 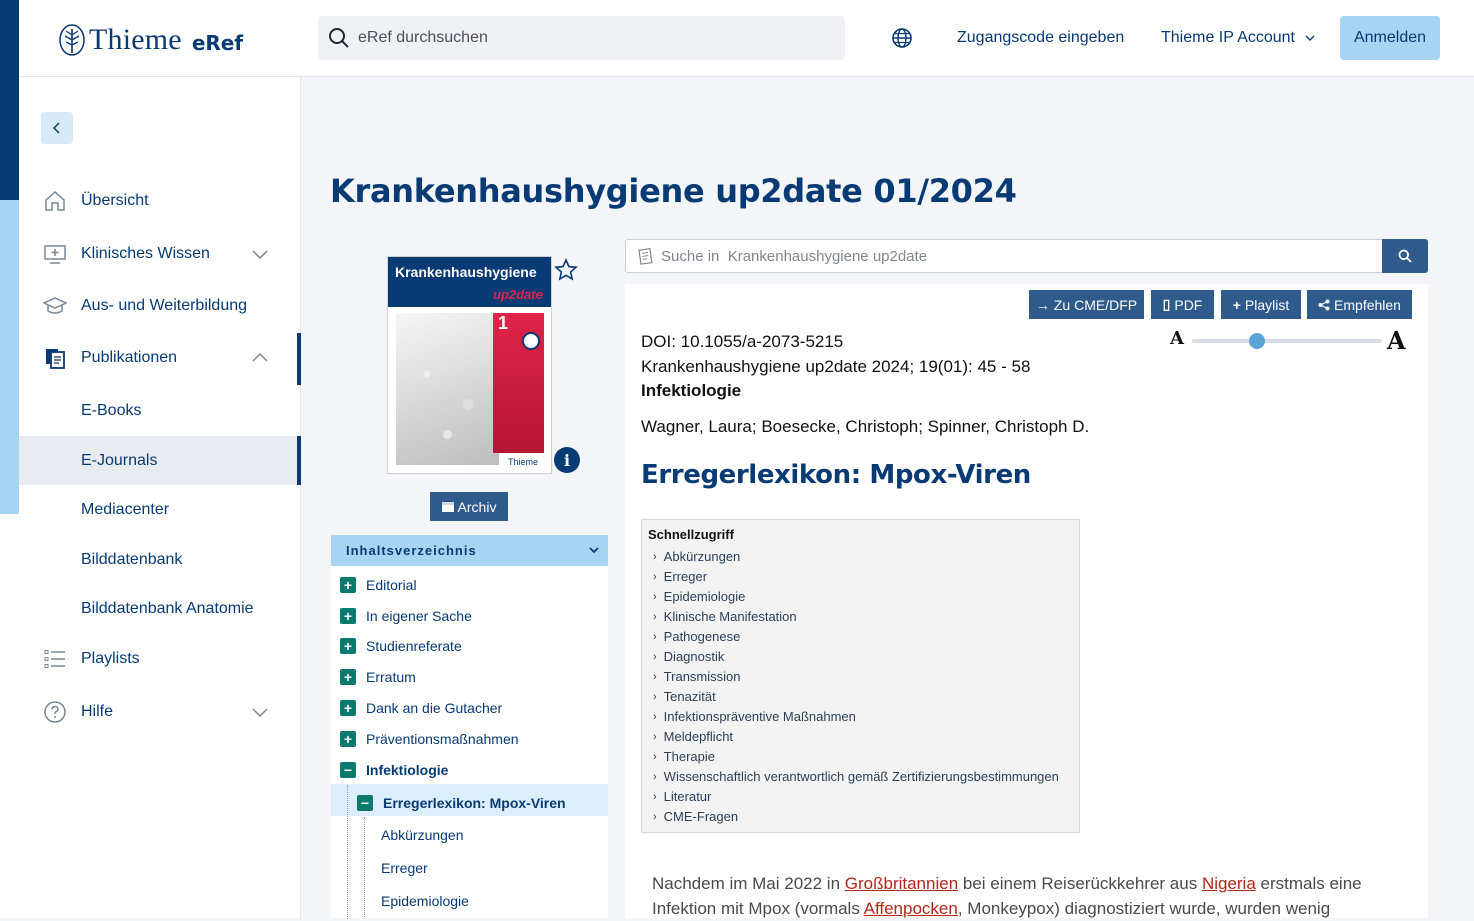 I want to click on quick-link: › Pathogenese, so click(x=696, y=636).